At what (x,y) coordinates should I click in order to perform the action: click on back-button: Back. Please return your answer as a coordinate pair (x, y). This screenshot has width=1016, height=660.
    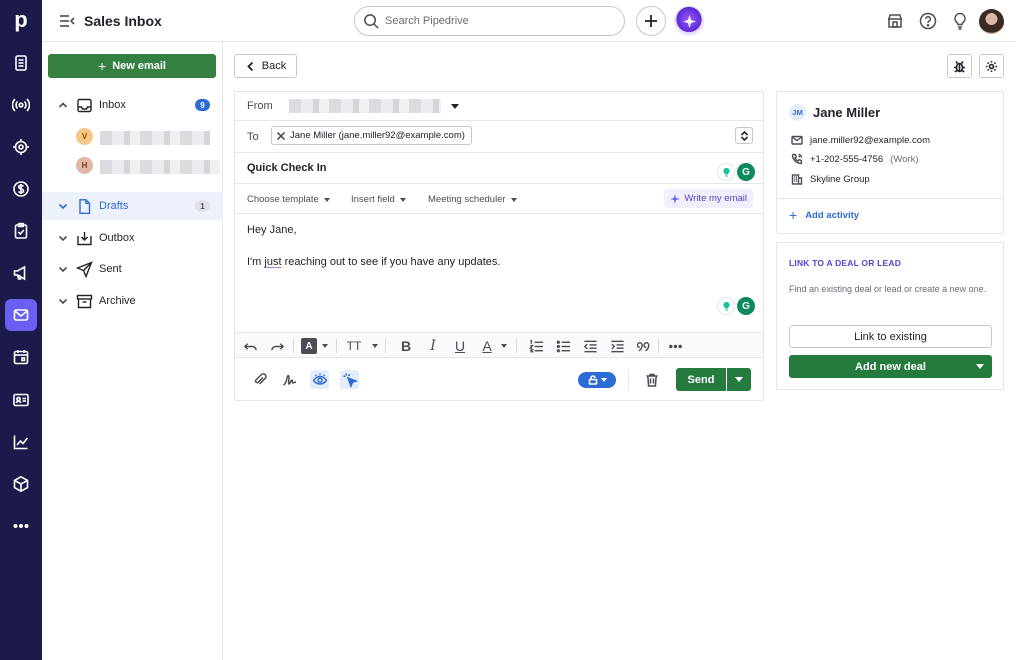
    Looking at the image, I should click on (265, 66).